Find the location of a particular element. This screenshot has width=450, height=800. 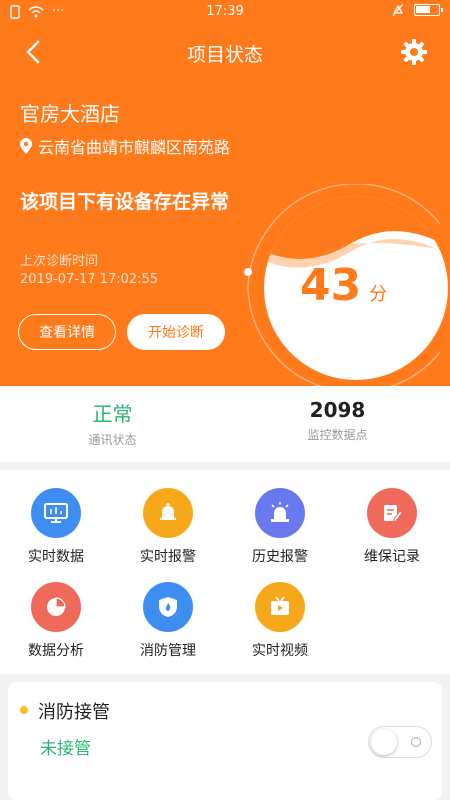

grid-item-history-alarm: 历史报警 is located at coordinates (280, 527).